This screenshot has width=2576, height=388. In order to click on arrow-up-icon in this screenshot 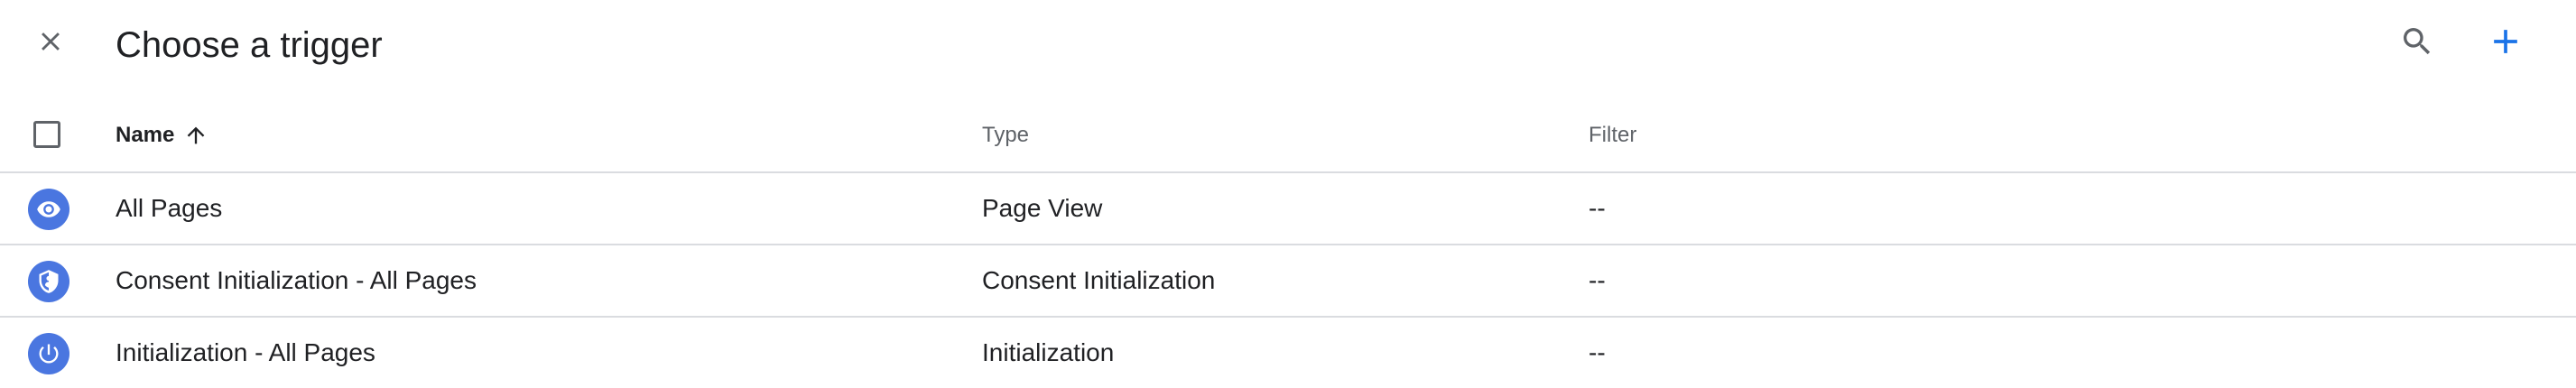, I will do `click(196, 135)`.